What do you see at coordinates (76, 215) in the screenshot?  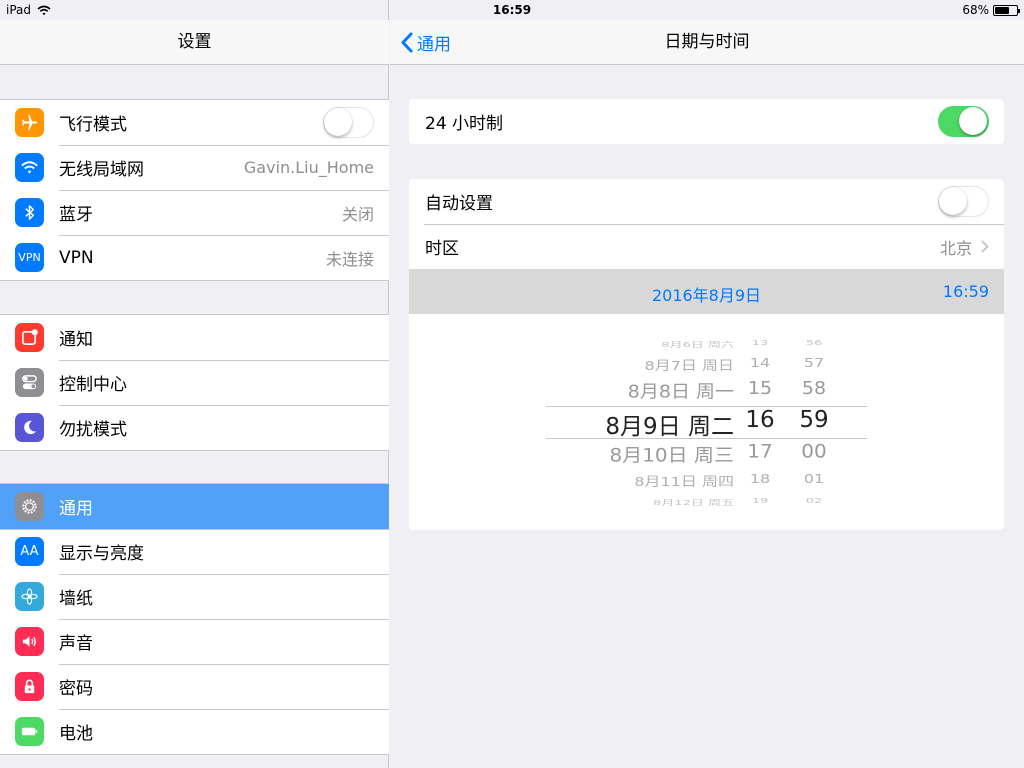 I see `sidebar-item-label: 蓝牙` at bounding box center [76, 215].